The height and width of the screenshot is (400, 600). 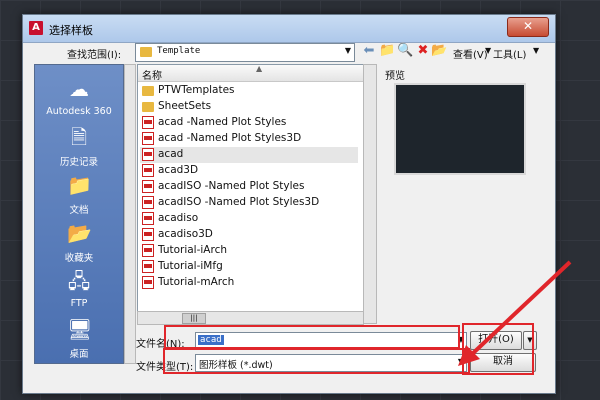 What do you see at coordinates (196, 282) in the screenshot?
I see `file-name-text: Tutorial-mArch` at bounding box center [196, 282].